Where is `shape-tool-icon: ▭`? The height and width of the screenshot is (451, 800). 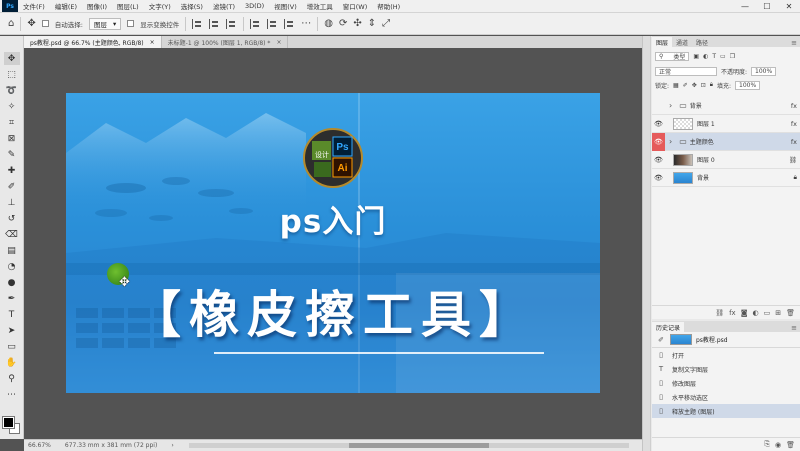
shape-tool-icon: ▭ is located at coordinates (12, 346).